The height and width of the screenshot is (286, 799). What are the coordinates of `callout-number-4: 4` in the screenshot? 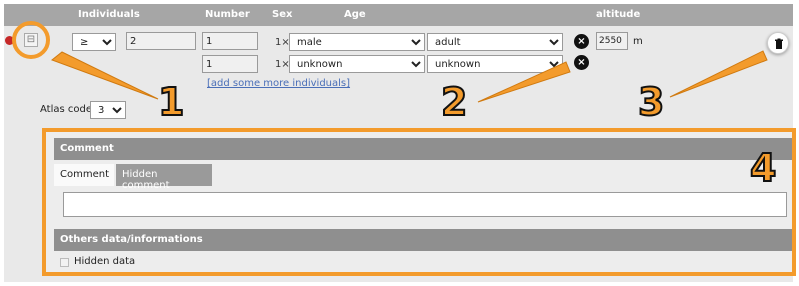 It's located at (763, 168).